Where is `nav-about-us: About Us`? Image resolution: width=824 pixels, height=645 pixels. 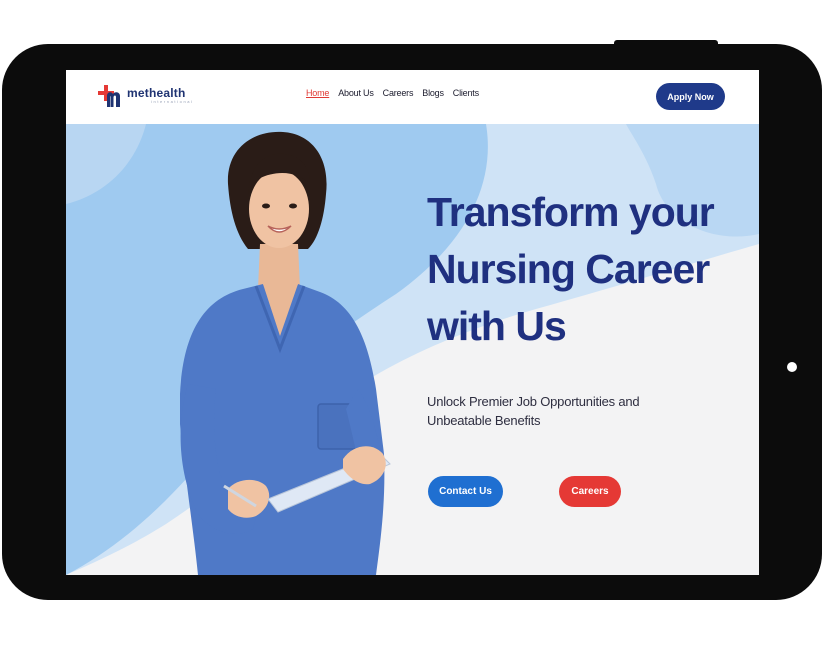 nav-about-us: About Us is located at coordinates (356, 93).